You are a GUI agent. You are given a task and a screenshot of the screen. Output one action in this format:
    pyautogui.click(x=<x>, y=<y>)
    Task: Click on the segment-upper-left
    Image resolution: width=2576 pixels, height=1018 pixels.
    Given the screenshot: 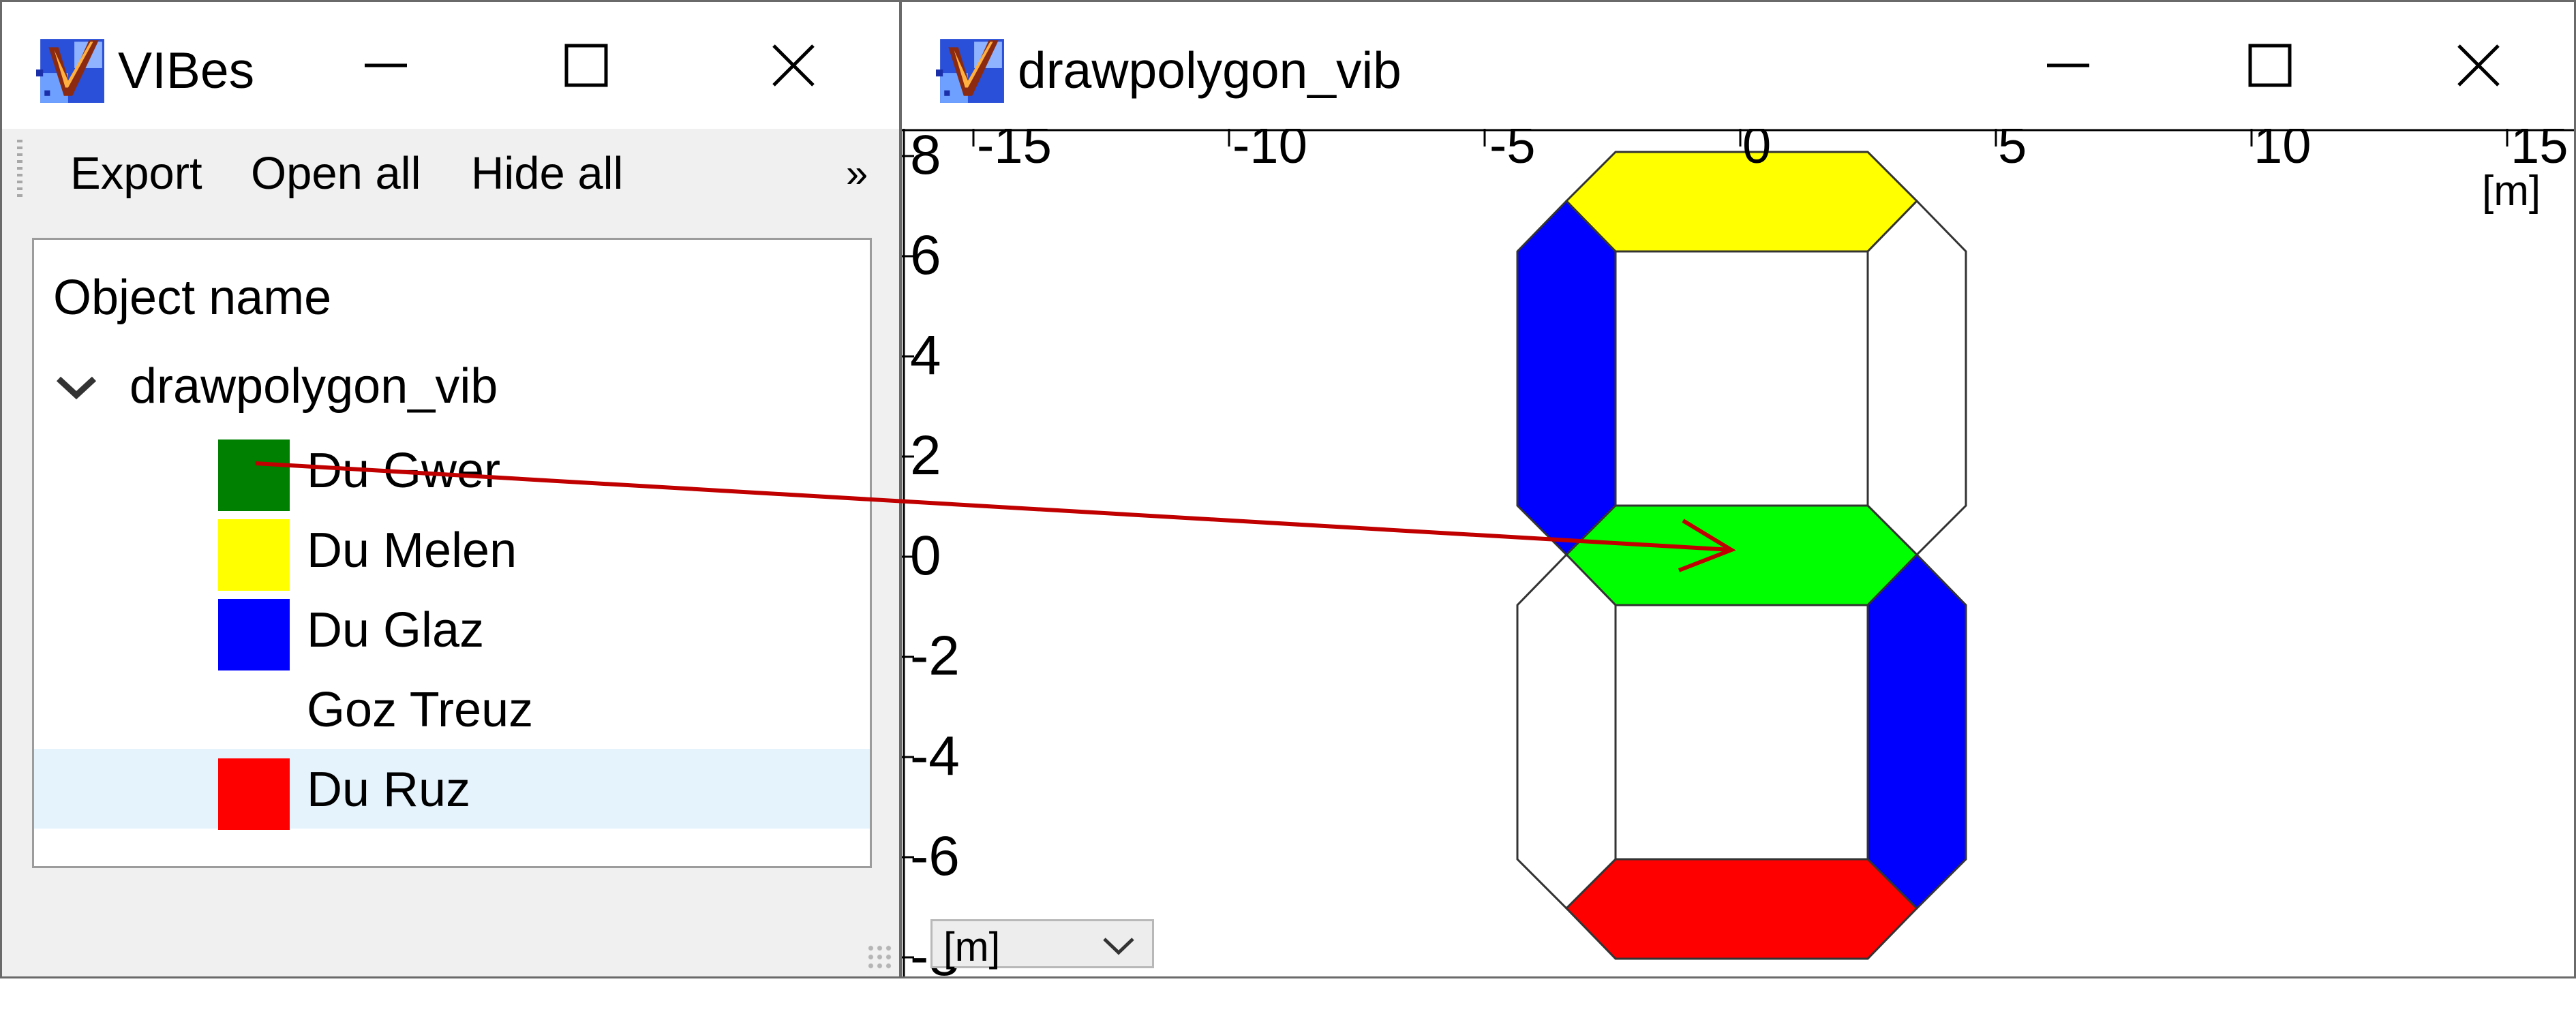 What is the action you would take?
    pyautogui.click(x=1566, y=378)
    